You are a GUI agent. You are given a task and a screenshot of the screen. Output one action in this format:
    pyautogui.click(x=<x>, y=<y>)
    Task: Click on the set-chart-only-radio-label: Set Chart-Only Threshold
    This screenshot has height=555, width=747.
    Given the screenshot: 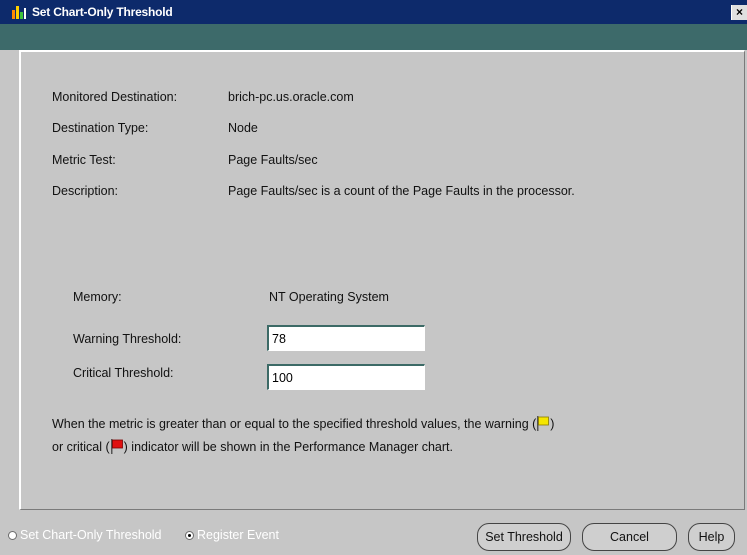 What is the action you would take?
    pyautogui.click(x=91, y=535)
    